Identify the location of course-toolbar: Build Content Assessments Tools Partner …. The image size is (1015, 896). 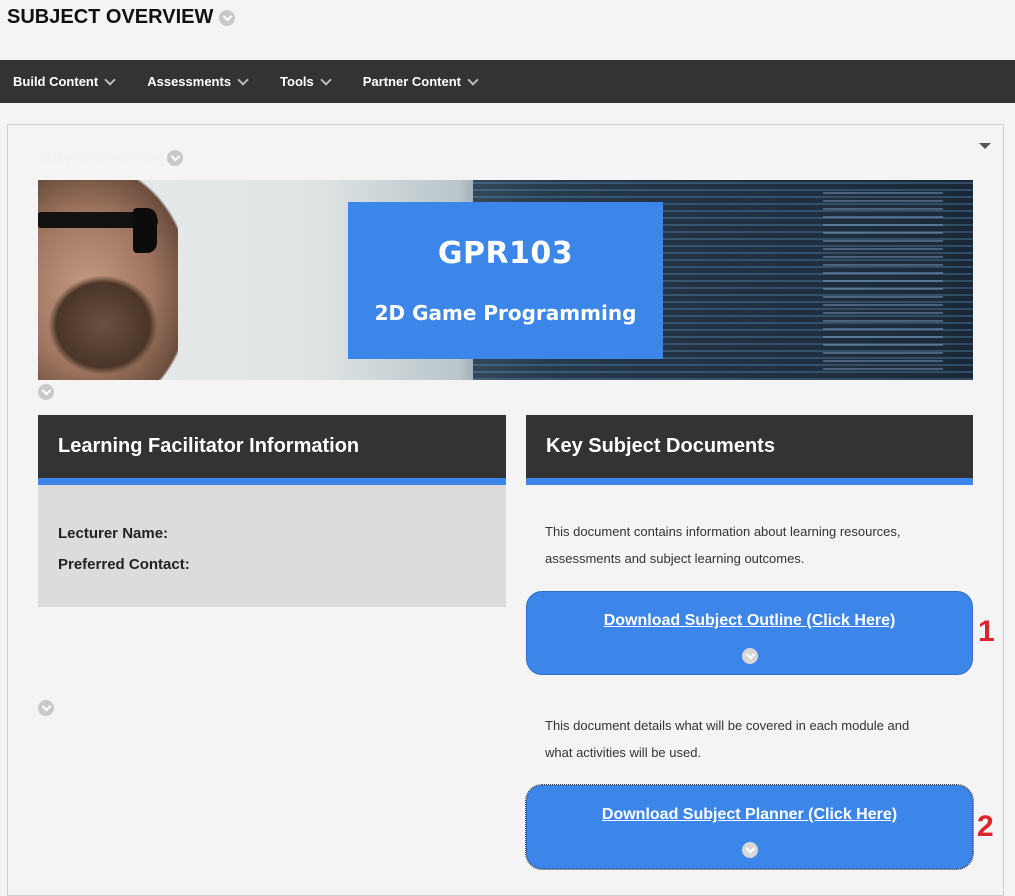
(507, 81).